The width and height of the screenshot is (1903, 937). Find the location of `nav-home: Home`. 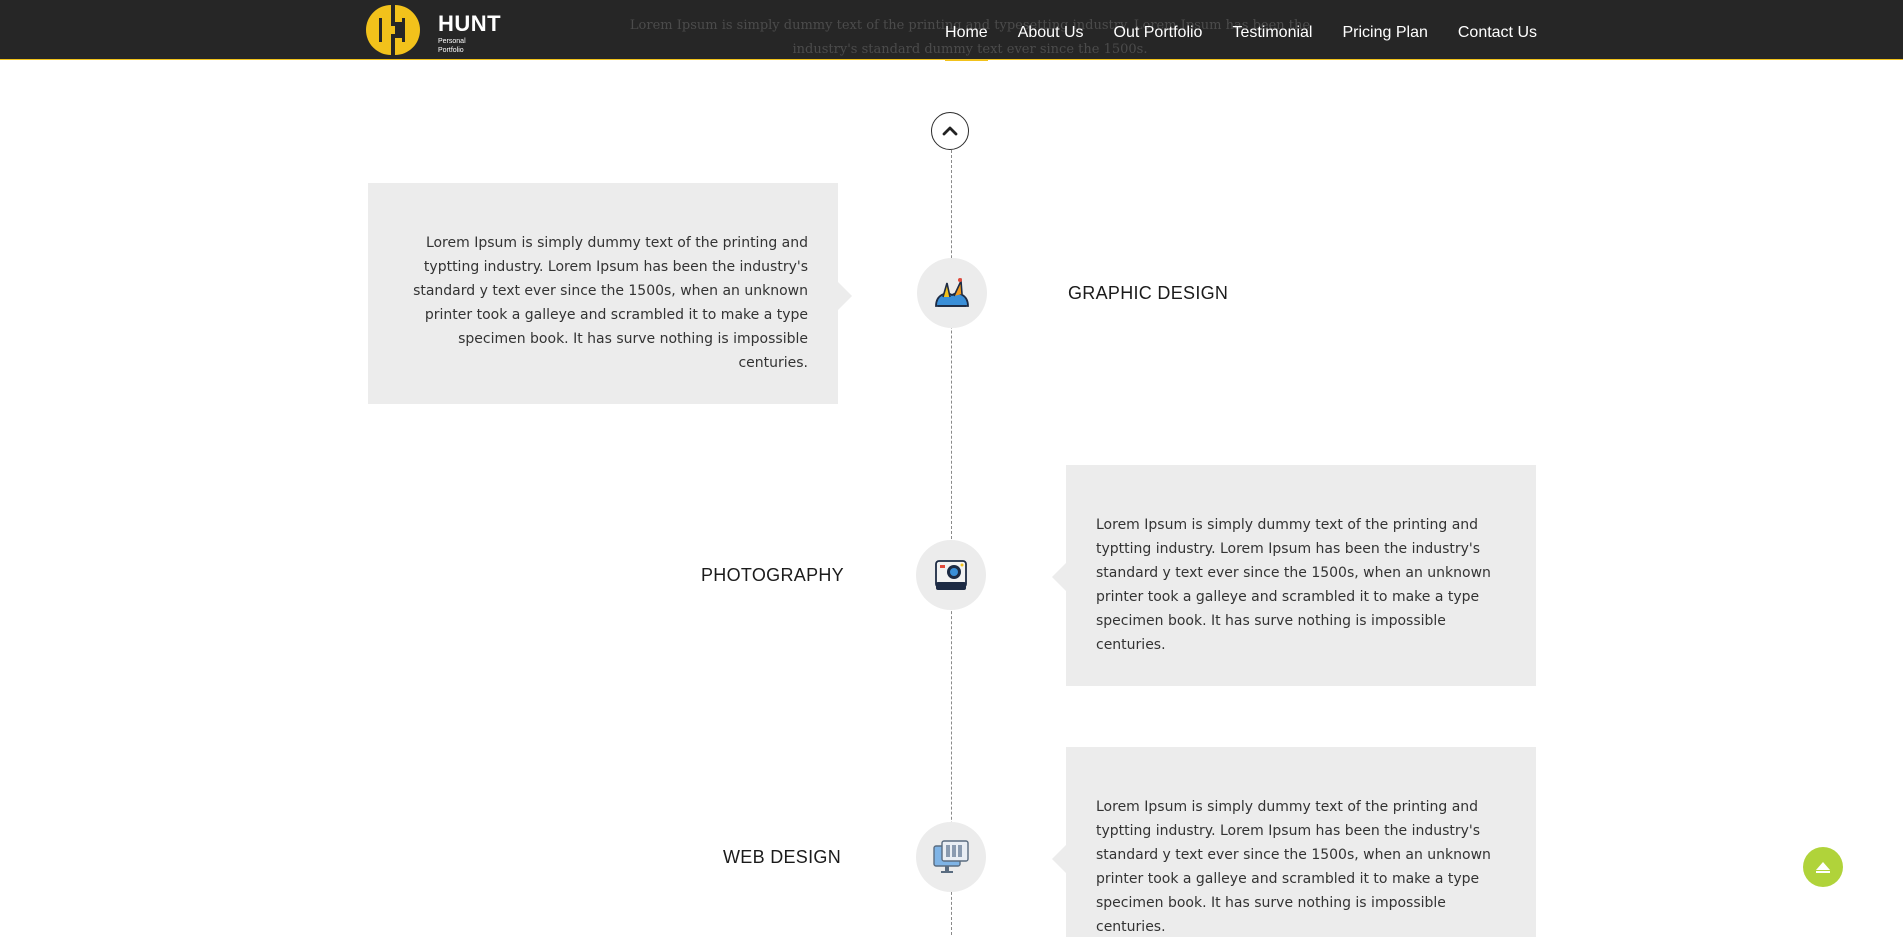

nav-home: Home is located at coordinates (966, 30).